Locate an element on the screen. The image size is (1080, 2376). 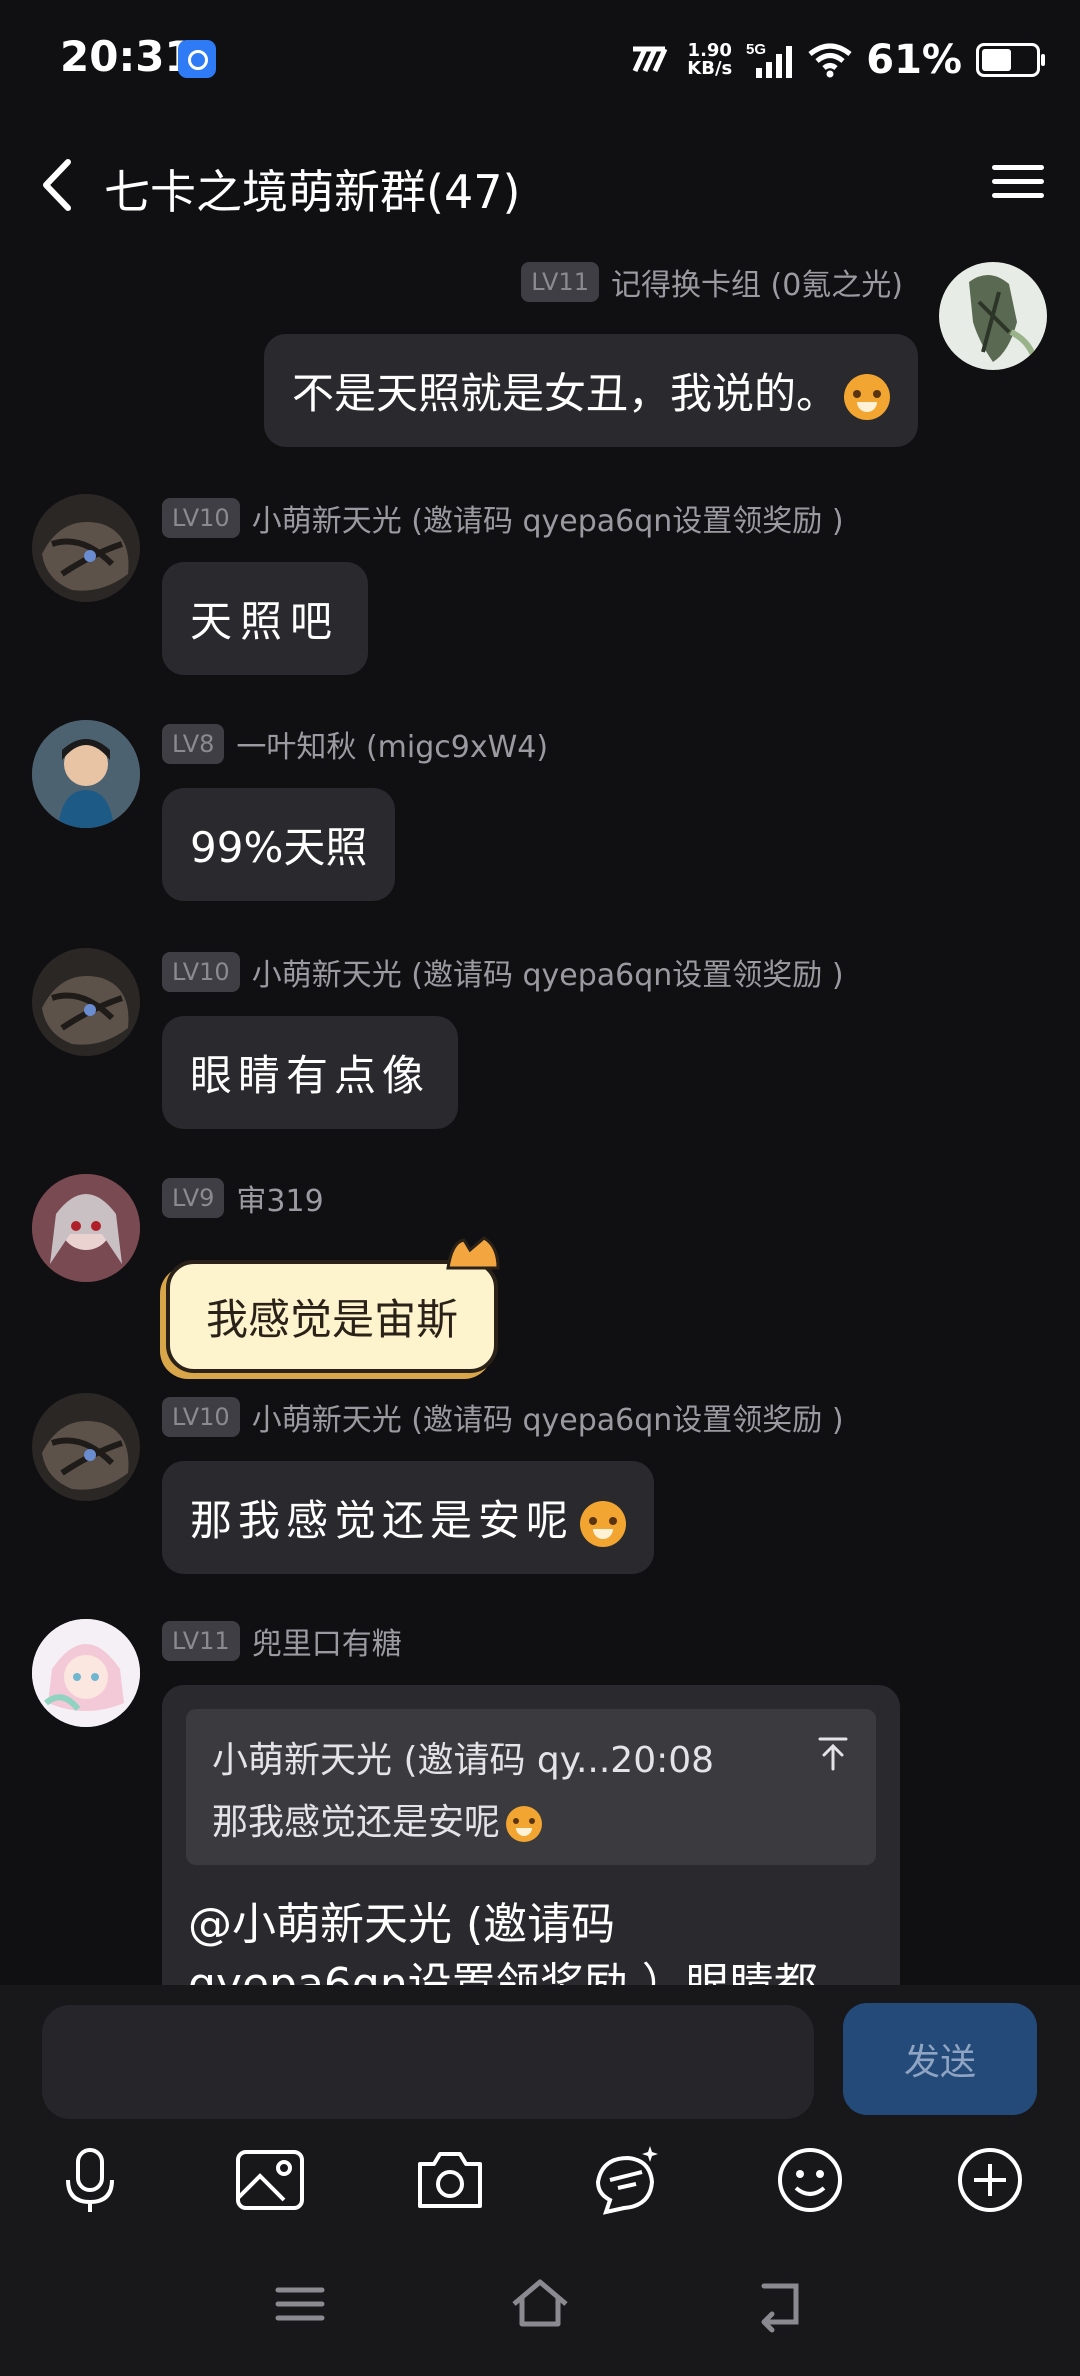
message-text: 99%天照 is located at coordinates (279, 847).